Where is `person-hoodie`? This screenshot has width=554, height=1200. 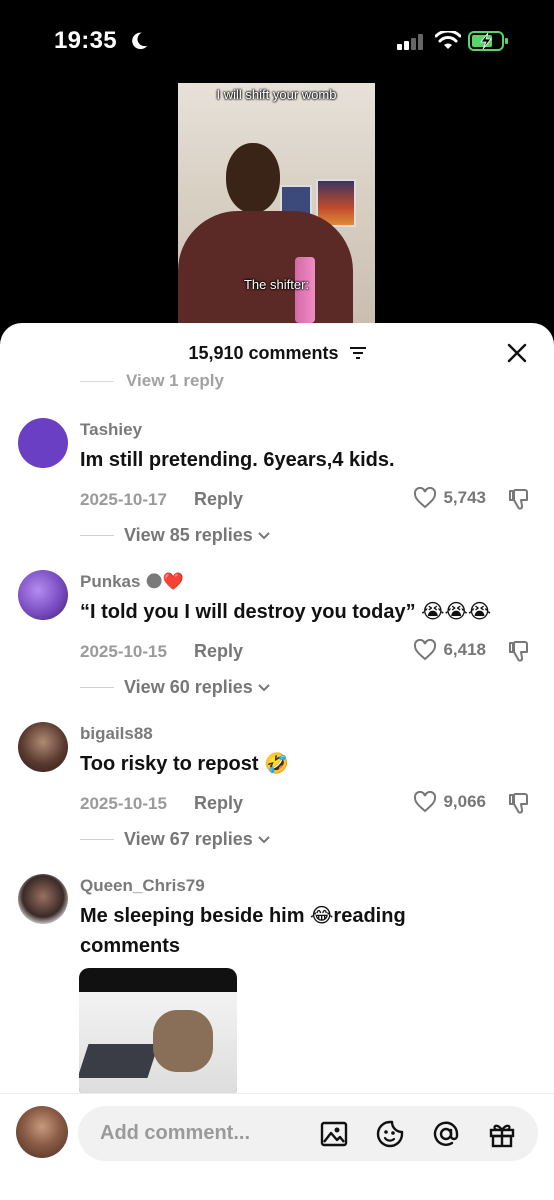
person-hoodie is located at coordinates (265, 269).